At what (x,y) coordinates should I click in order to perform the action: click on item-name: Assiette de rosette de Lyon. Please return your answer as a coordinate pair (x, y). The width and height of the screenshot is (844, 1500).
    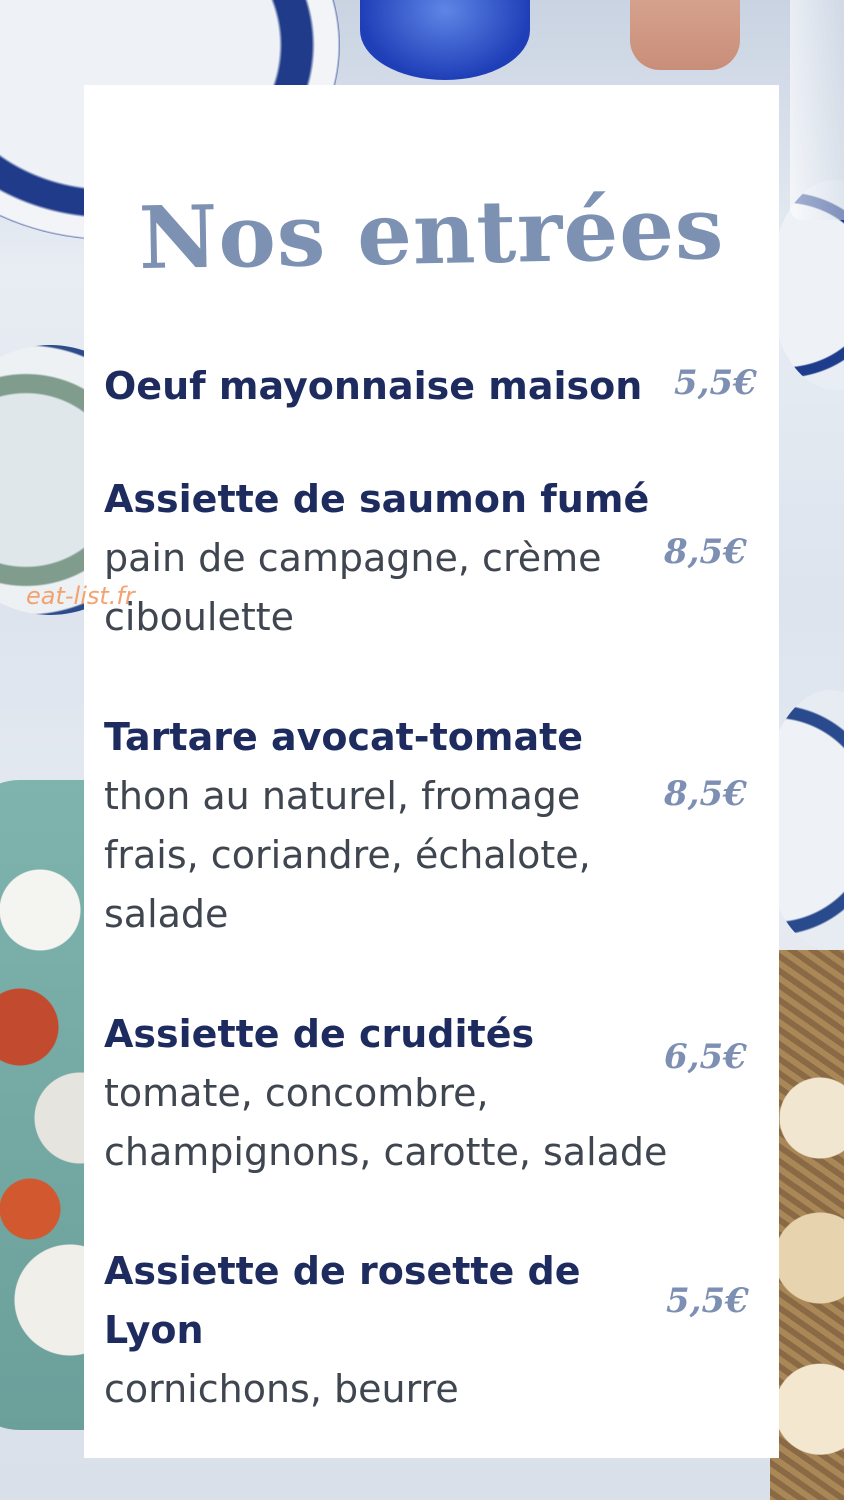
    Looking at the image, I should click on (342, 1300).